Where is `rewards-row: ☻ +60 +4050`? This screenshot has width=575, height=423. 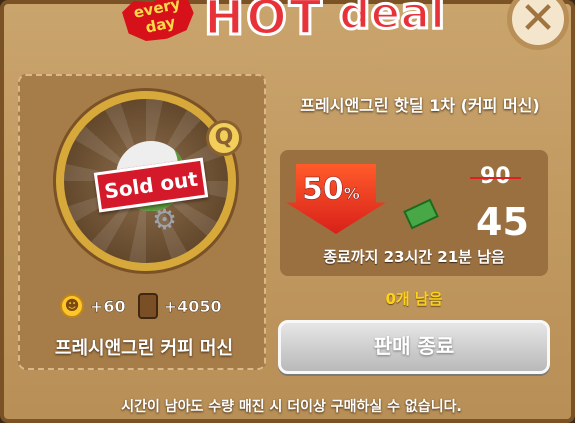 rewards-row: ☻ +60 +4050 is located at coordinates (160, 306).